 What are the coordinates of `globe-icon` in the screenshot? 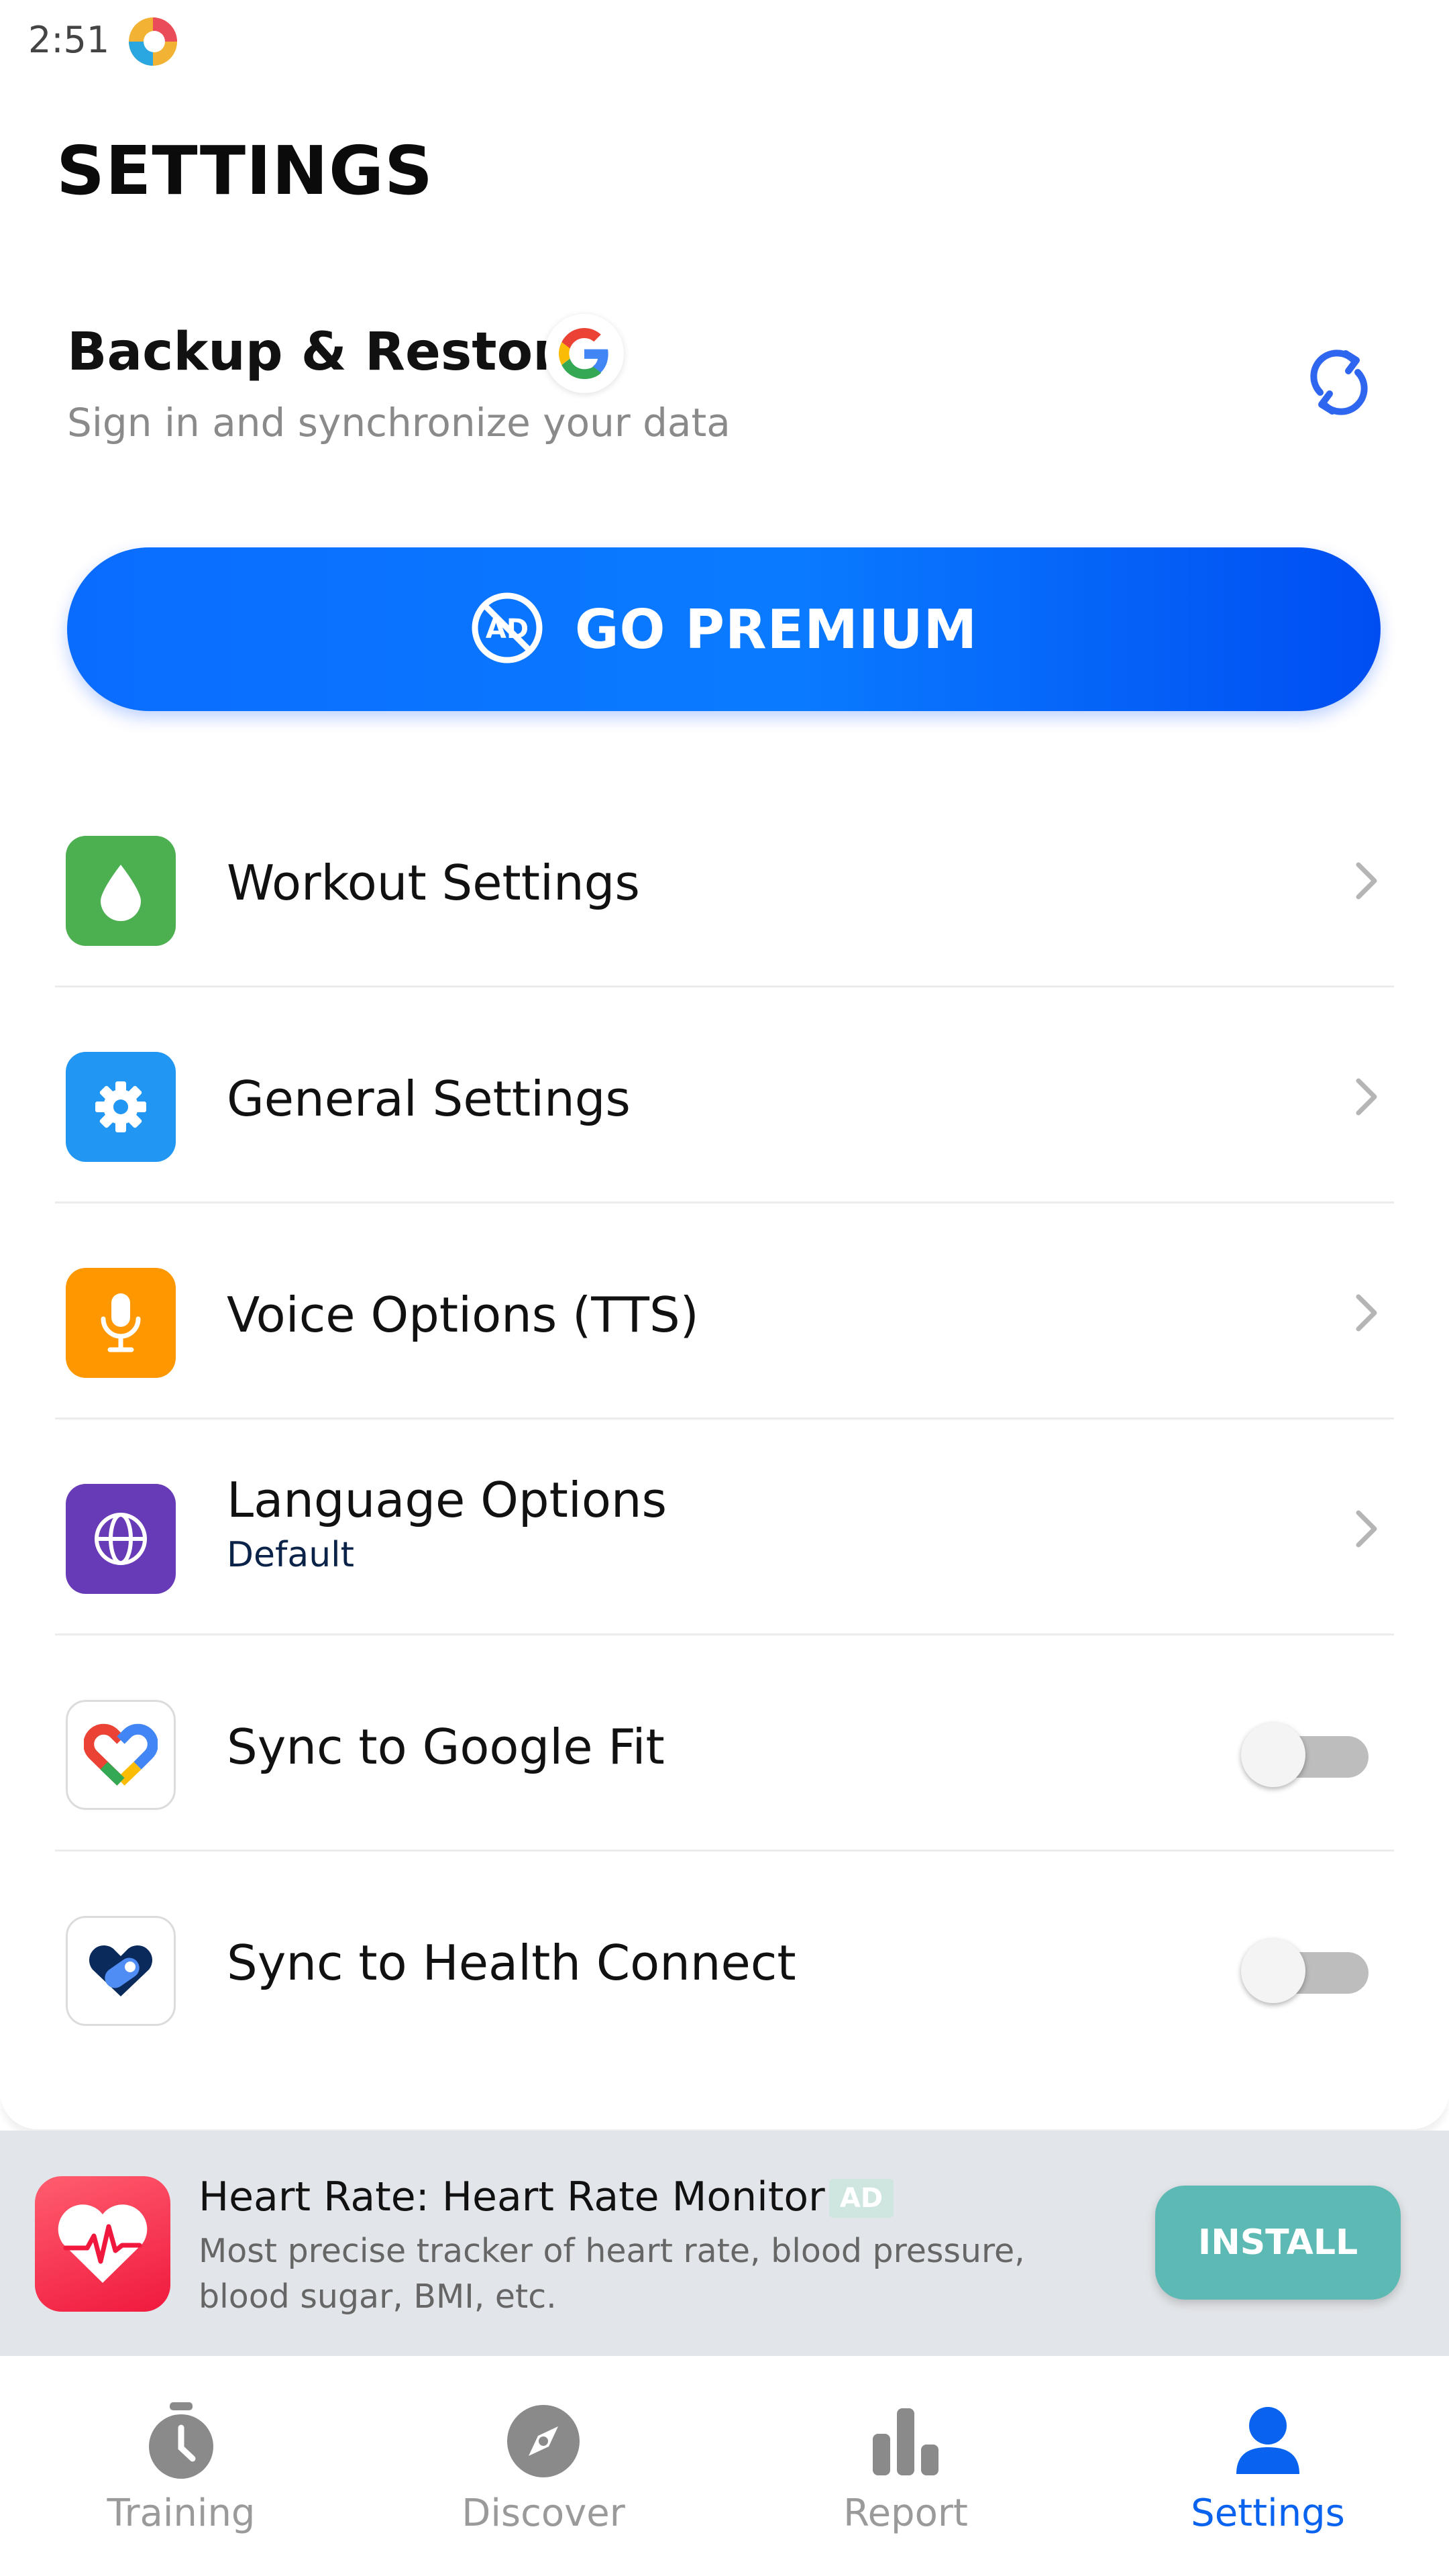 It's located at (121, 1539).